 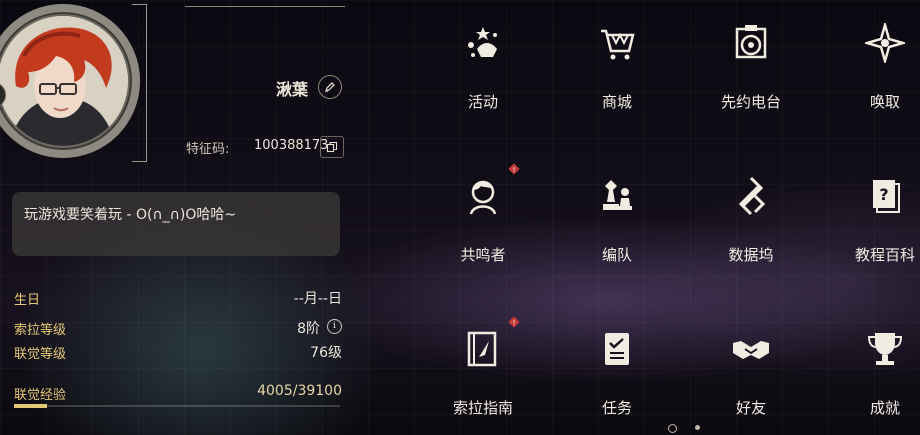 What do you see at coordinates (483, 255) in the screenshot?
I see `menu-label-resonators: 共鸣者` at bounding box center [483, 255].